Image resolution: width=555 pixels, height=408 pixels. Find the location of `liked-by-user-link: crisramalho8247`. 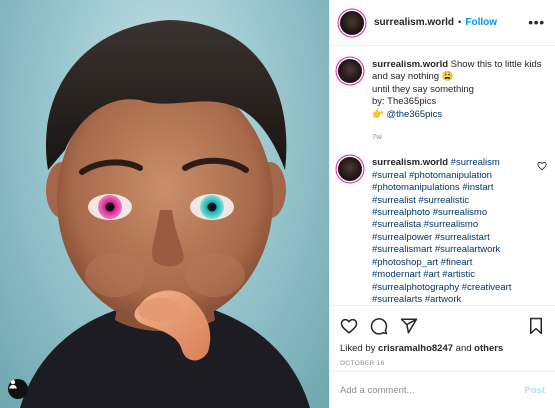

liked-by-user-link: crisramalho8247 is located at coordinates (415, 348).